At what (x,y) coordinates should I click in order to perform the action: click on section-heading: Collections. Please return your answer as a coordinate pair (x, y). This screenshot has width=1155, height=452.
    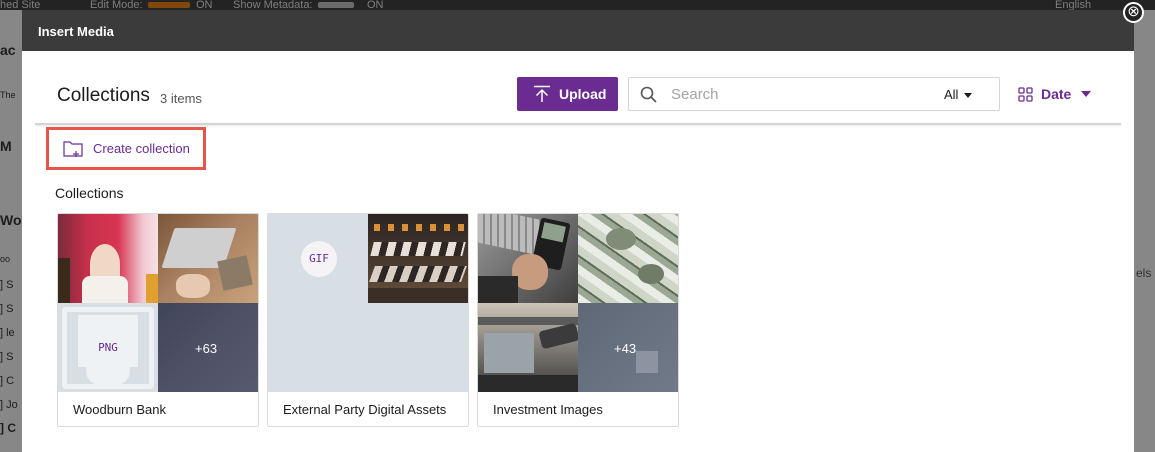
    Looking at the image, I should click on (89, 193).